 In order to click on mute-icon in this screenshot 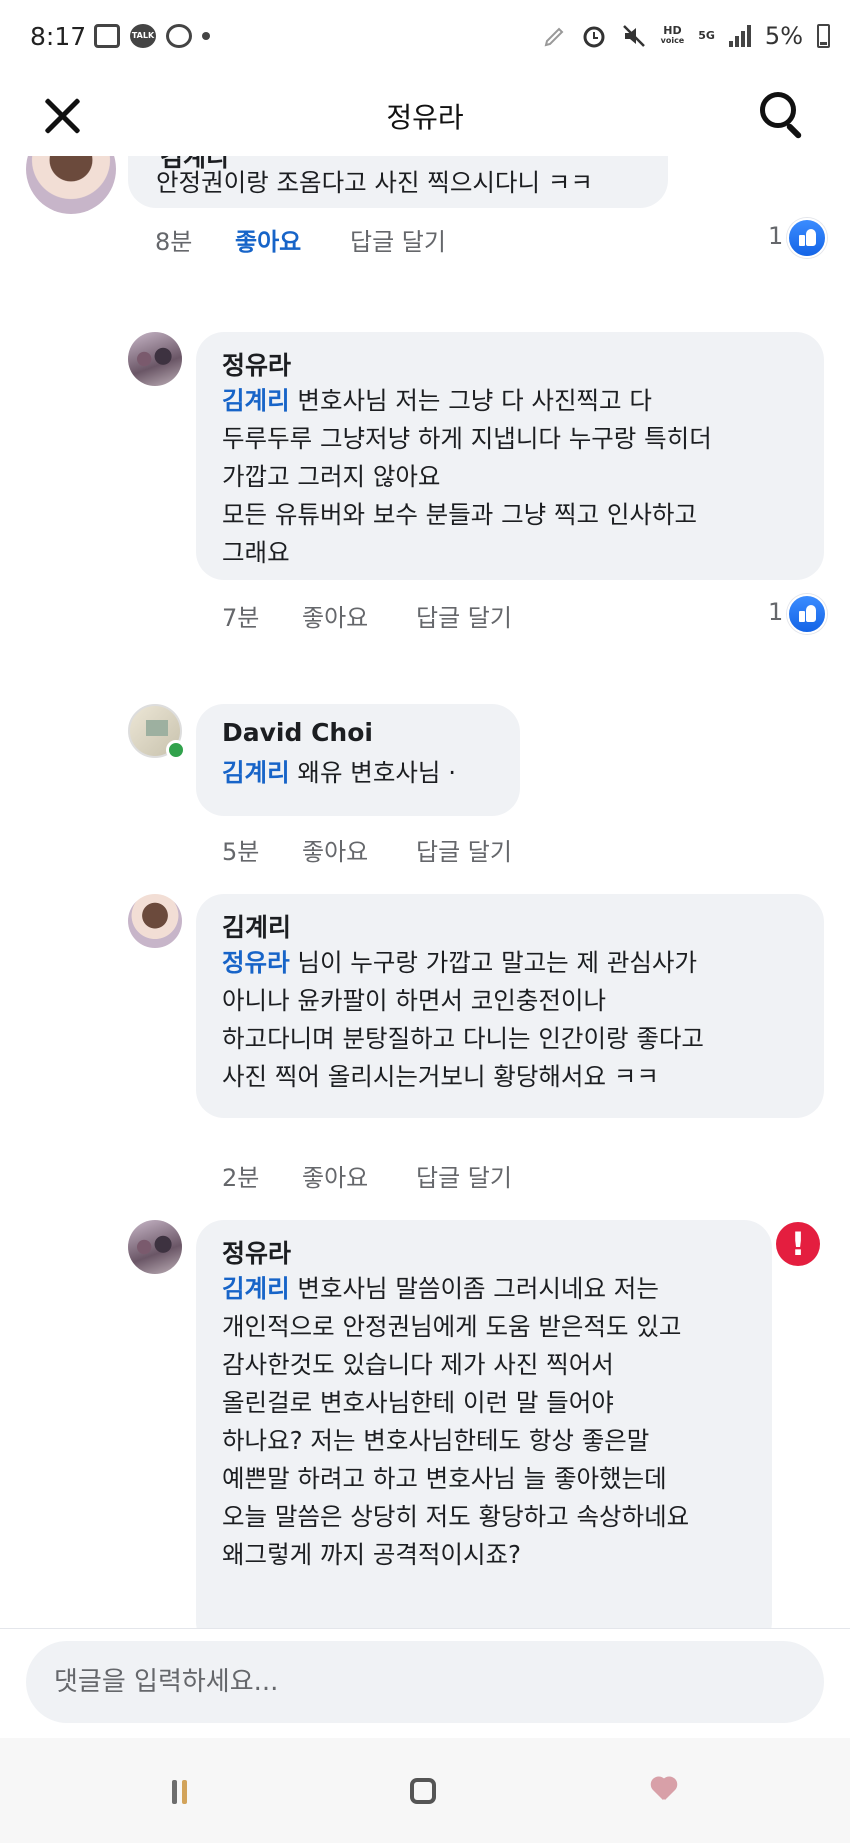, I will do `click(633, 36)`.